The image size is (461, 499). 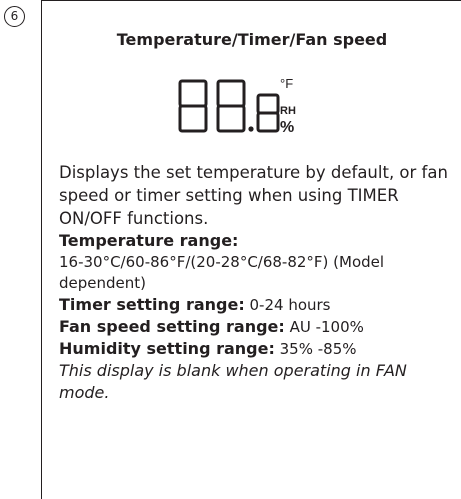 I want to click on unit-rh: RH, so click(x=288, y=111).